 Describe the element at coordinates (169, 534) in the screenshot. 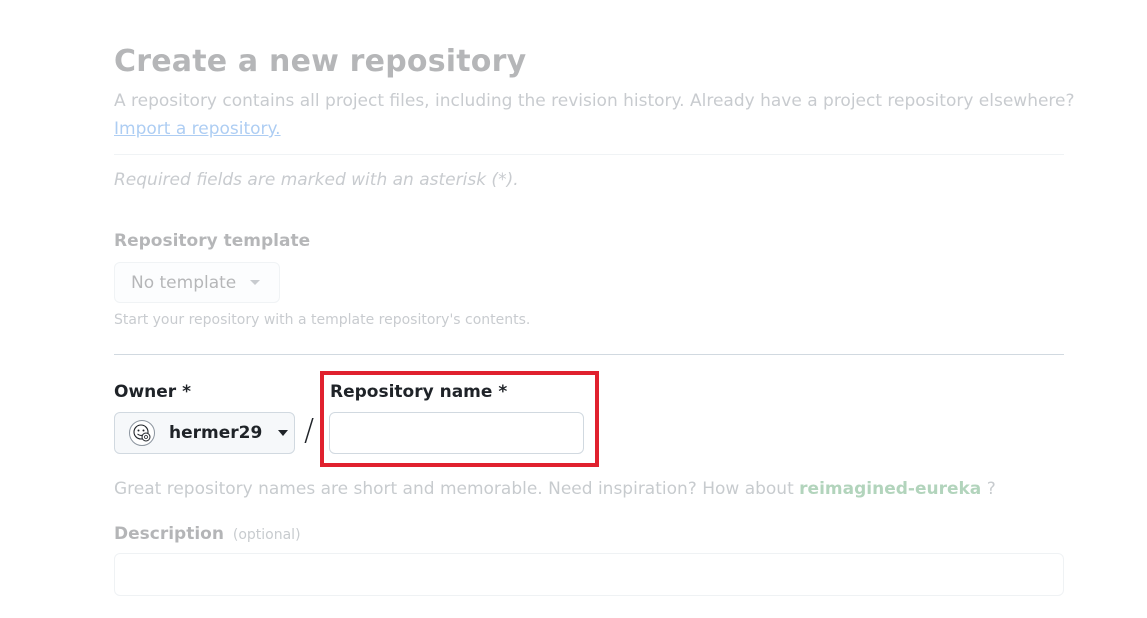

I see `description-label-text: Description` at that location.